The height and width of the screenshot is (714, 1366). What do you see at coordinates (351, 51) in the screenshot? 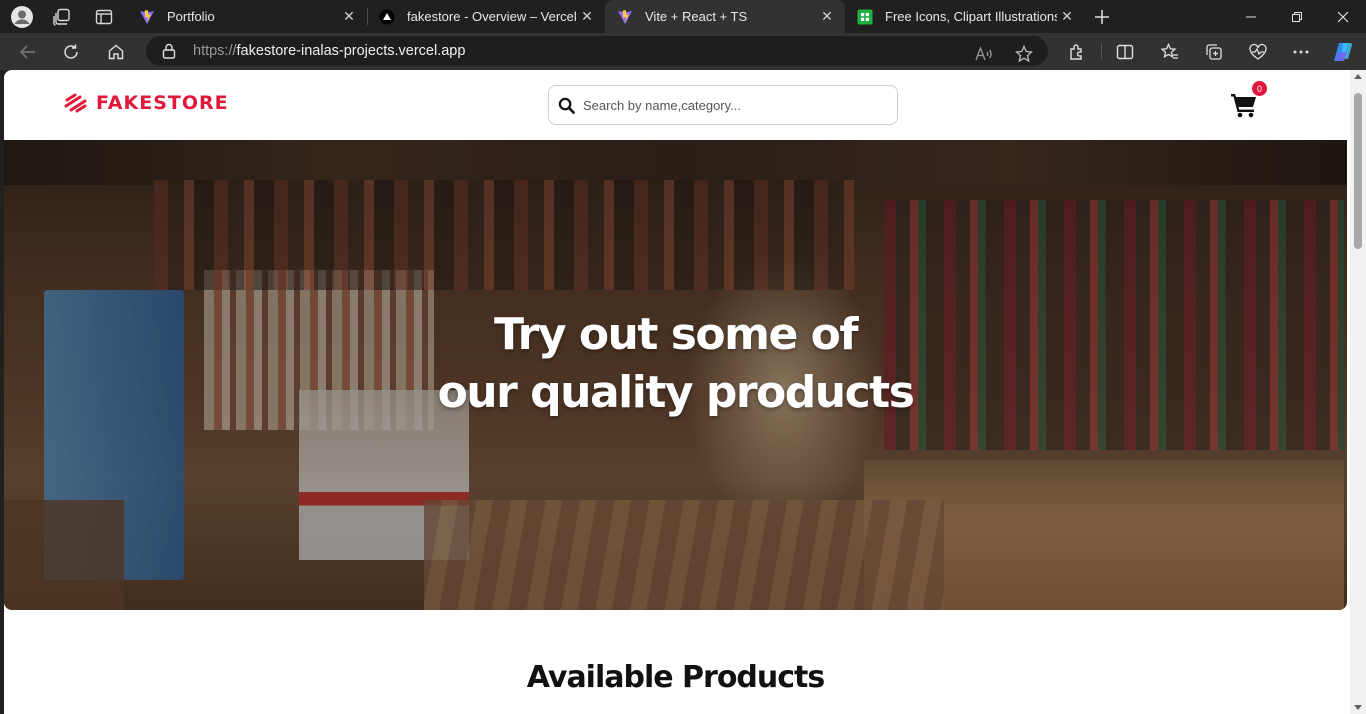
I see `url-host: fakestore-inalas-projects.vercel.app` at bounding box center [351, 51].